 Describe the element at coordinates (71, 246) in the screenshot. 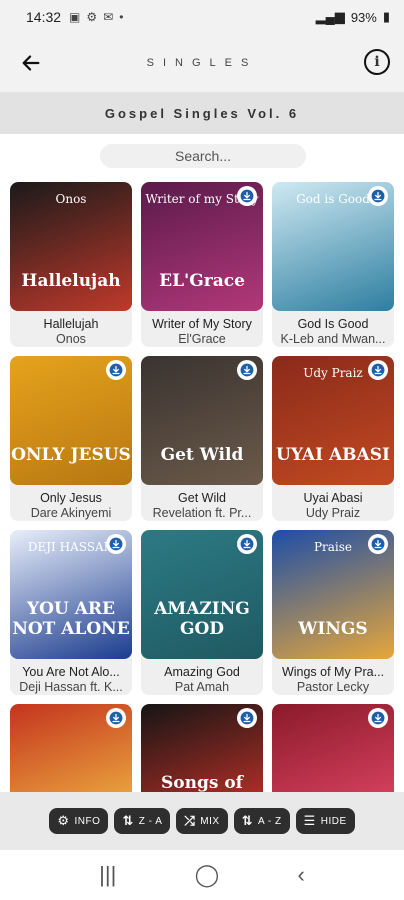

I see `cover-art: Onos Hallelujah` at that location.